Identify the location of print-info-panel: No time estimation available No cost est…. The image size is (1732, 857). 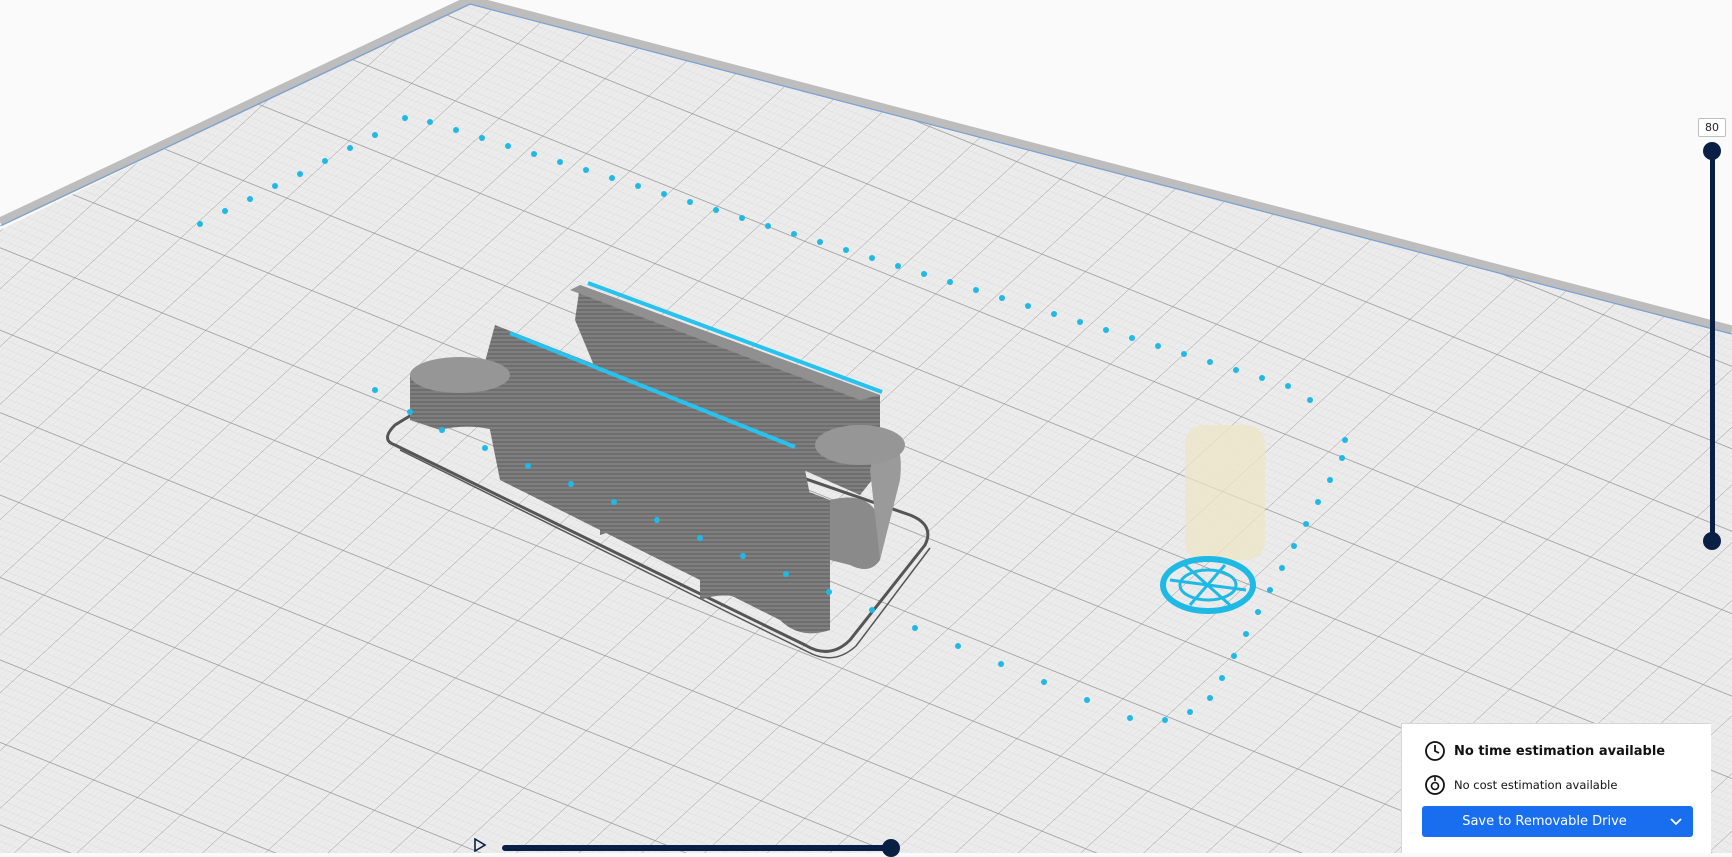
(1556, 788).